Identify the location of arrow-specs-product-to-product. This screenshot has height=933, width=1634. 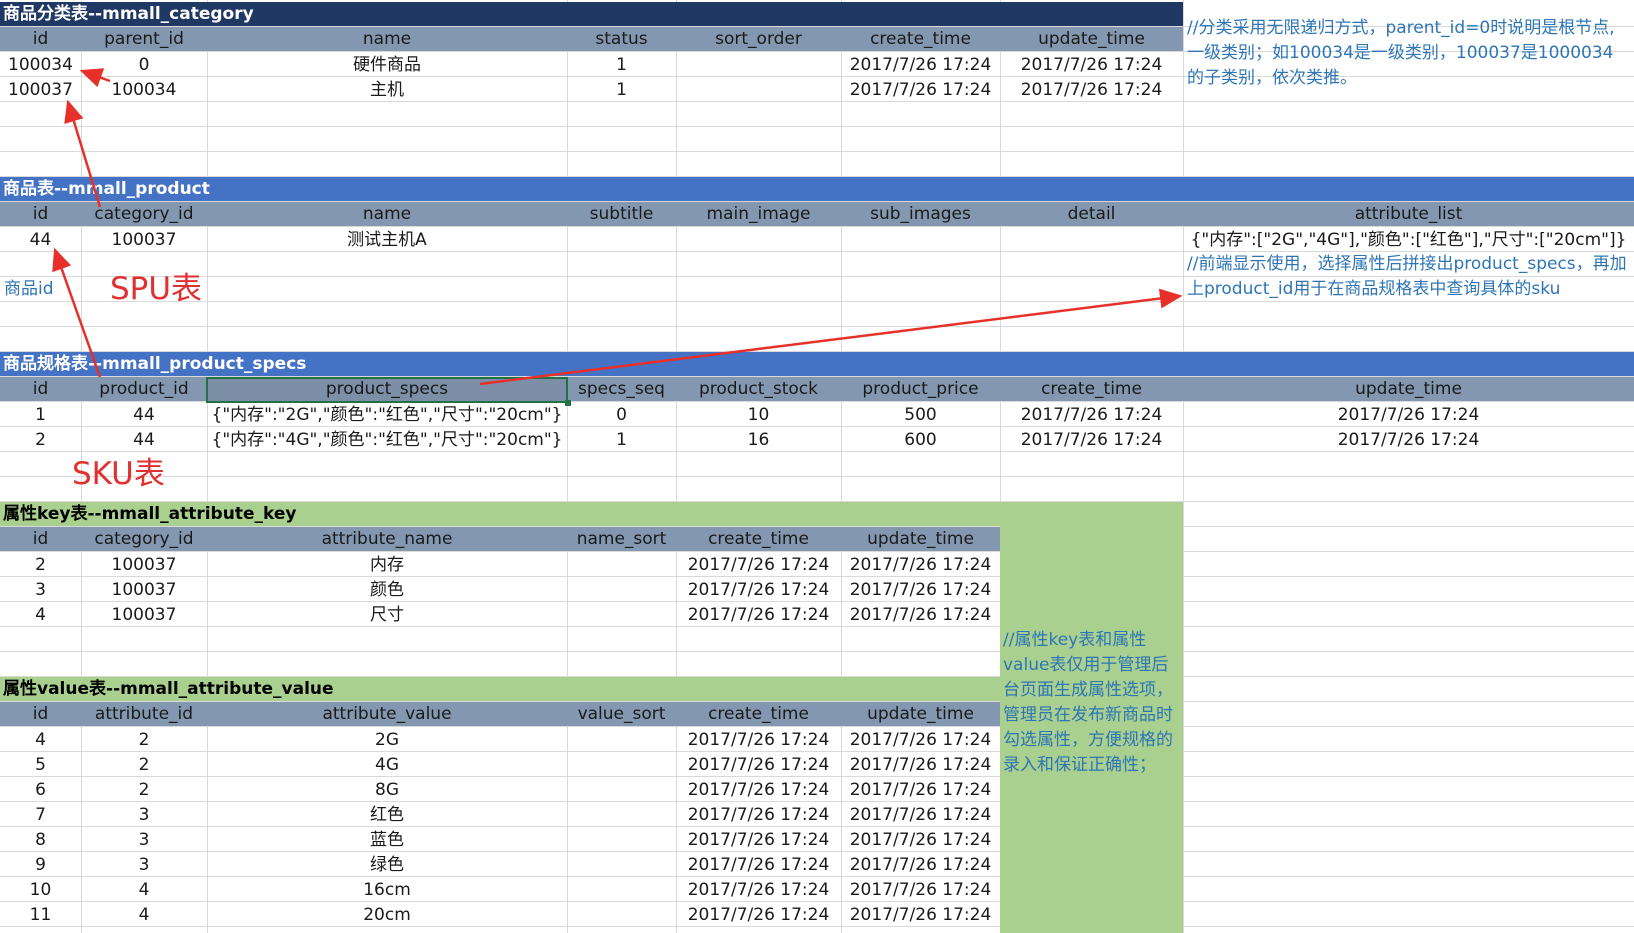
(77, 312).